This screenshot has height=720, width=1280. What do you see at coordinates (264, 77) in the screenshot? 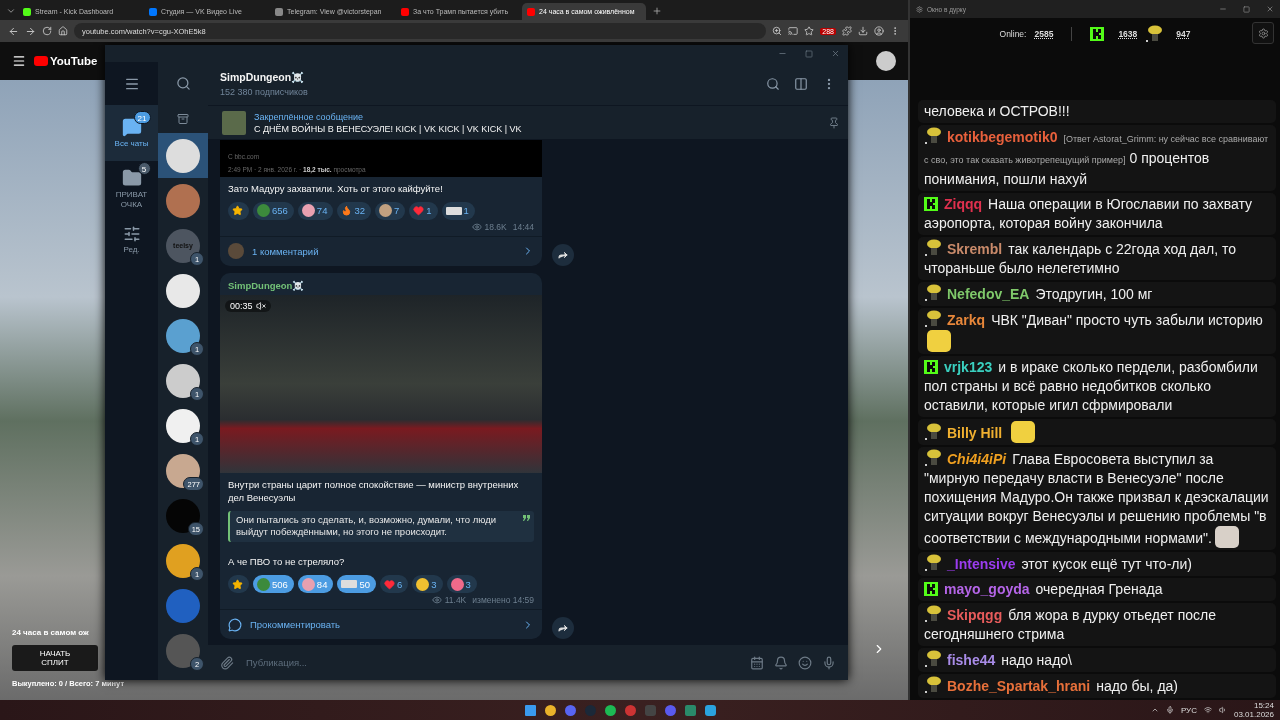
I see `channel-title: SimpDungeon☠` at bounding box center [264, 77].